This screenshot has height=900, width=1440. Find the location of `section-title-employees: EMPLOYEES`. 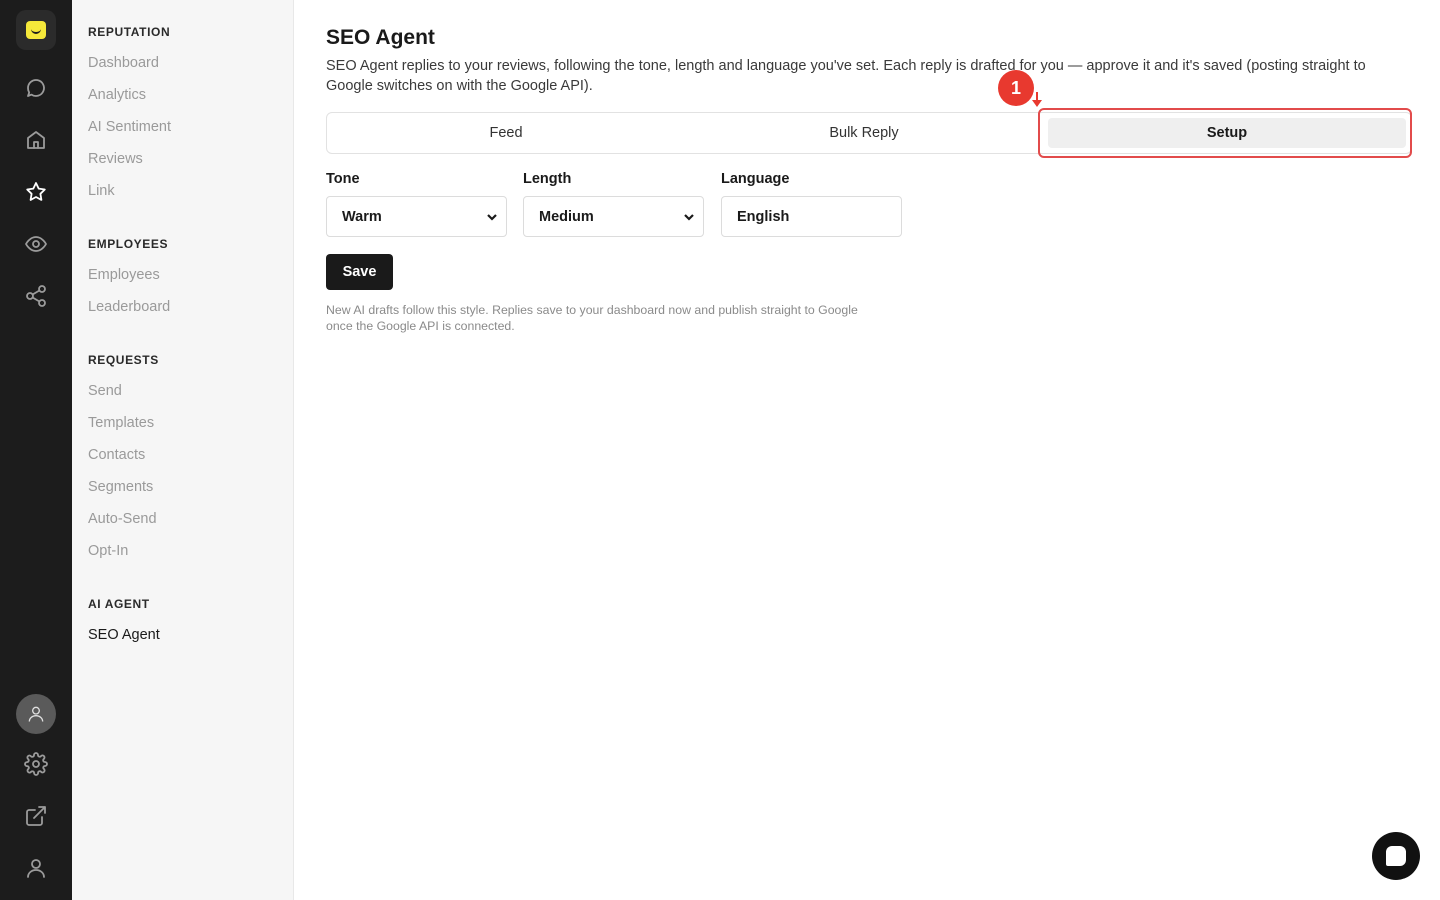

section-title-employees: EMPLOYEES is located at coordinates (128, 244).